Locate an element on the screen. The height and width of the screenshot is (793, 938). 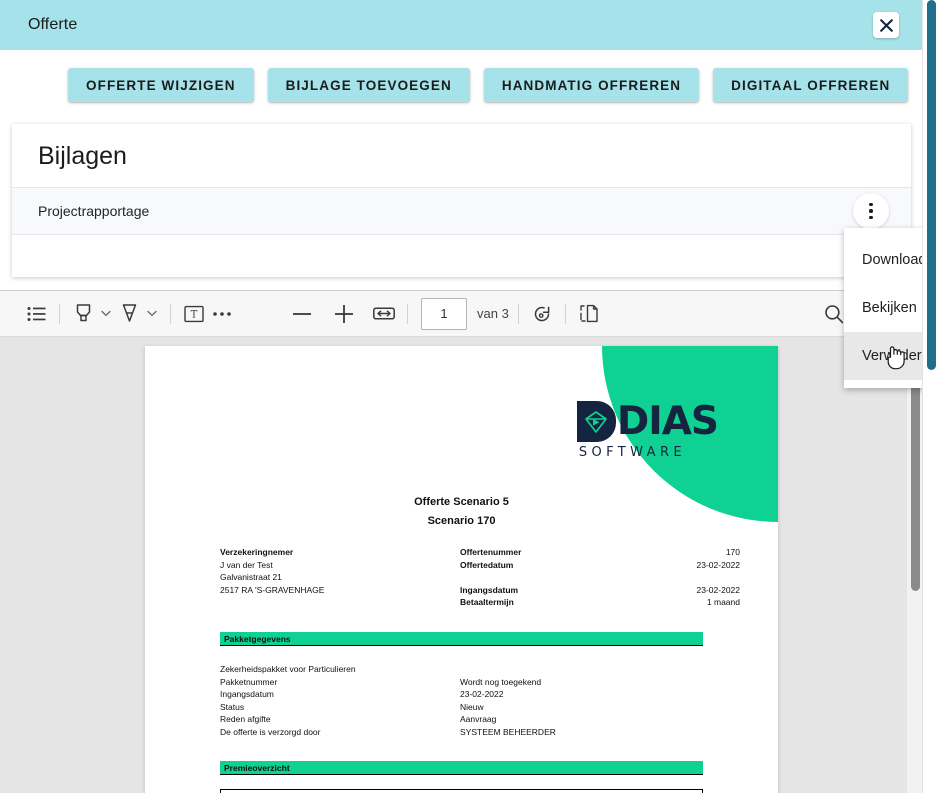
quote-field-row: Offertedatum 23-02-2022 is located at coordinates (600, 565).